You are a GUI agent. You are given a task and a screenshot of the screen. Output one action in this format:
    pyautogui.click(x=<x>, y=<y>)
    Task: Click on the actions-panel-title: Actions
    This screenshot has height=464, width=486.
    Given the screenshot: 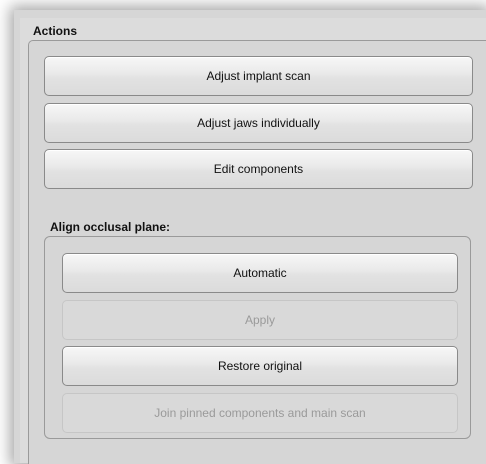 What is the action you would take?
    pyautogui.click(x=55, y=31)
    